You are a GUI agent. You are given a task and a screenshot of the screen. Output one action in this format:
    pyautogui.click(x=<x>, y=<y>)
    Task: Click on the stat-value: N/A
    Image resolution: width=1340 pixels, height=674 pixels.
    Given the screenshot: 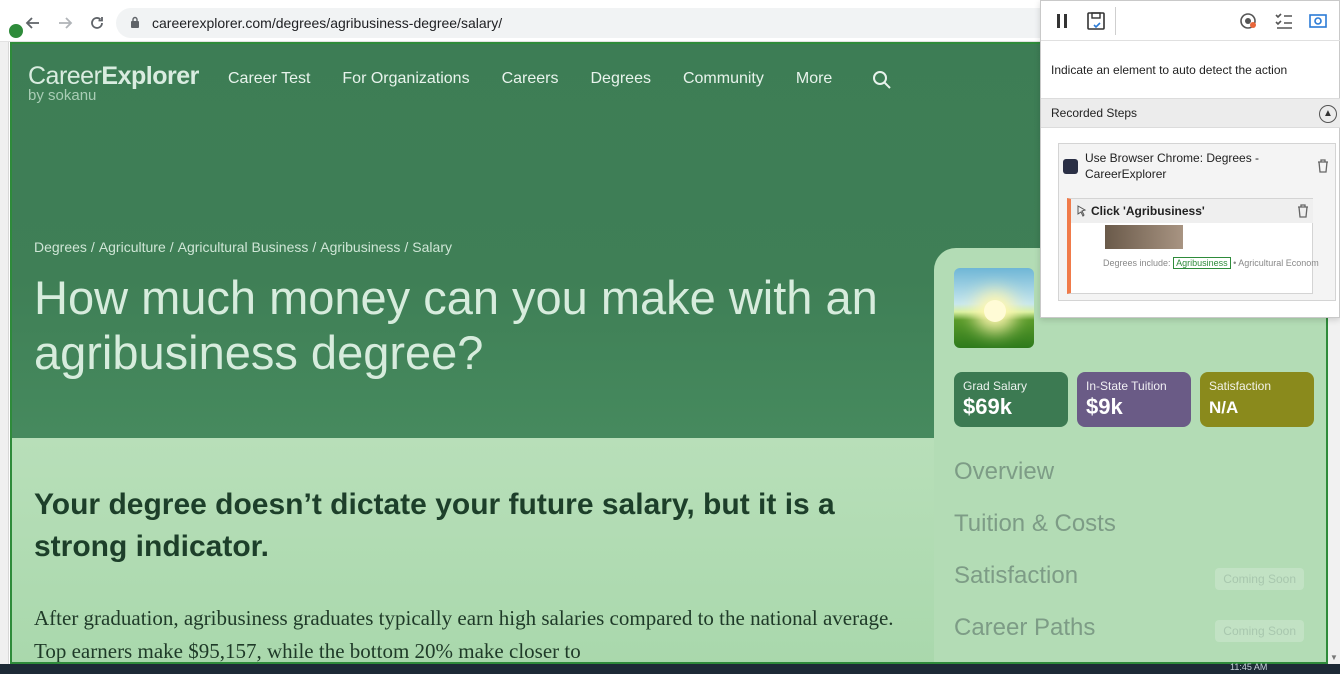 What is the action you would take?
    pyautogui.click(x=1224, y=407)
    